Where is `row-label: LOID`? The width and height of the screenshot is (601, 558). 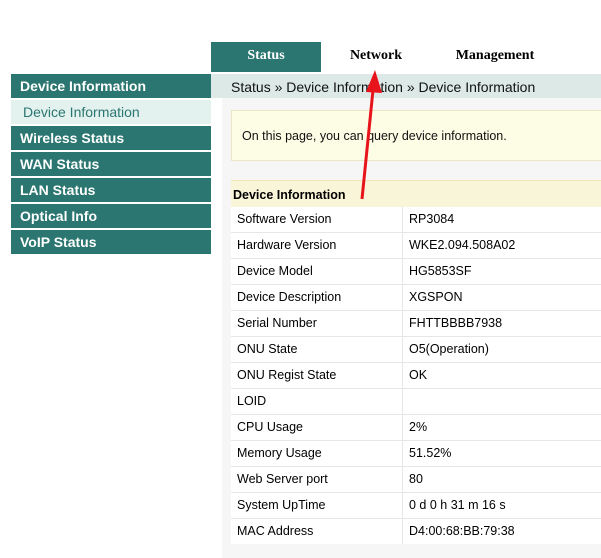 row-label: LOID is located at coordinates (317, 401).